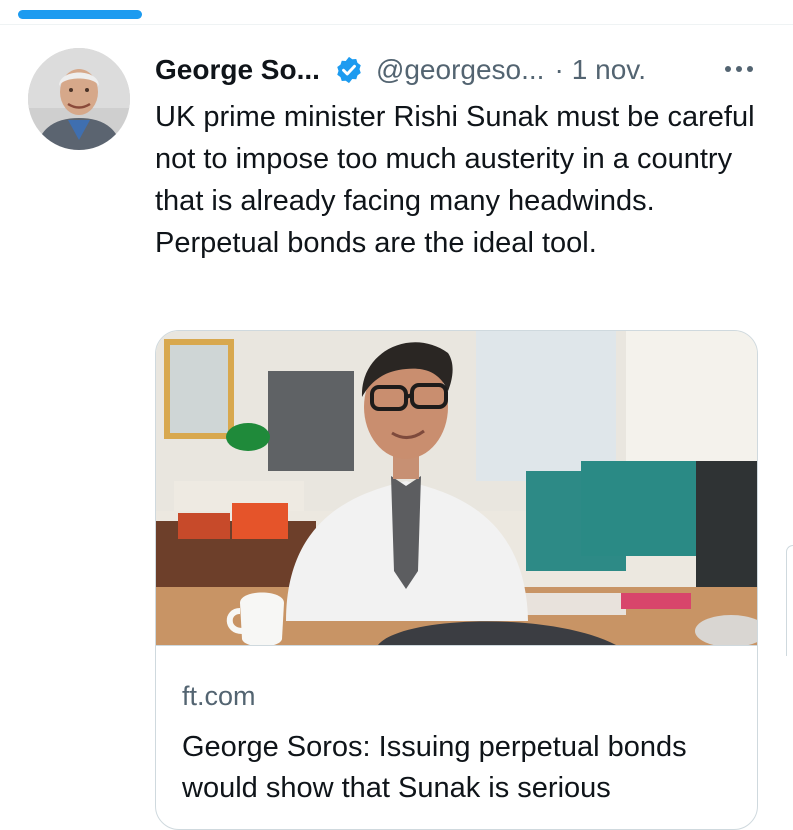 This screenshot has height=830, width=793. What do you see at coordinates (80, 14) in the screenshot?
I see `tab-indicator` at bounding box center [80, 14].